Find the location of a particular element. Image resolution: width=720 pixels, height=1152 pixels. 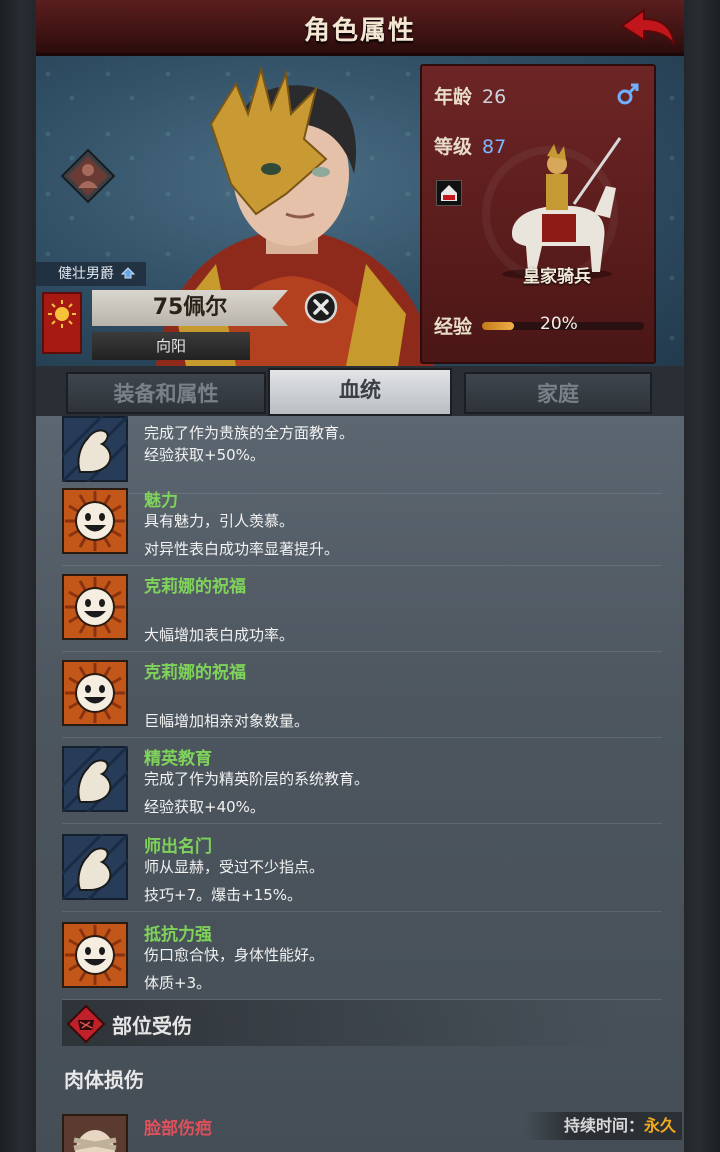

trait-name: 魅力 is located at coordinates (161, 501).